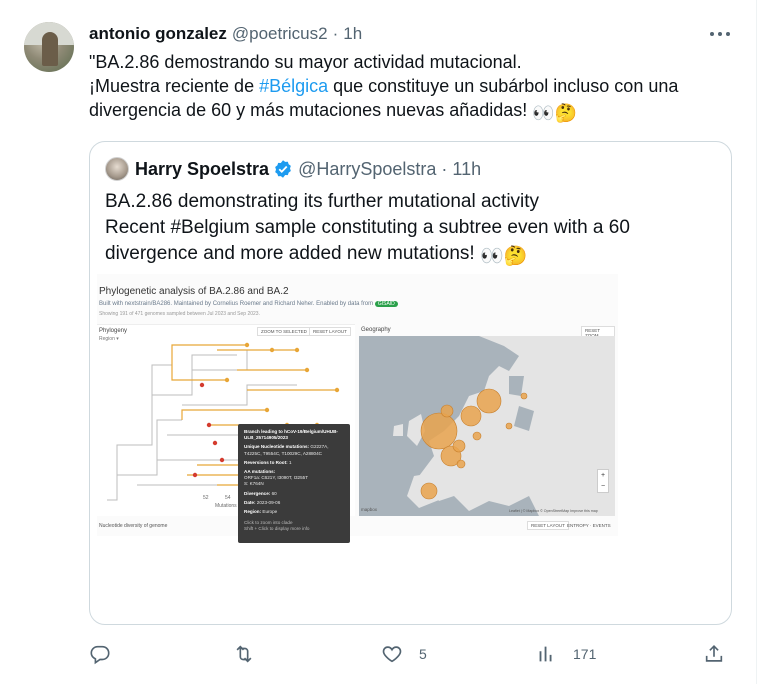 The height and width of the screenshot is (684, 760). Describe the element at coordinates (226, 506) in the screenshot. I see `axis-label: Mutations` at that location.